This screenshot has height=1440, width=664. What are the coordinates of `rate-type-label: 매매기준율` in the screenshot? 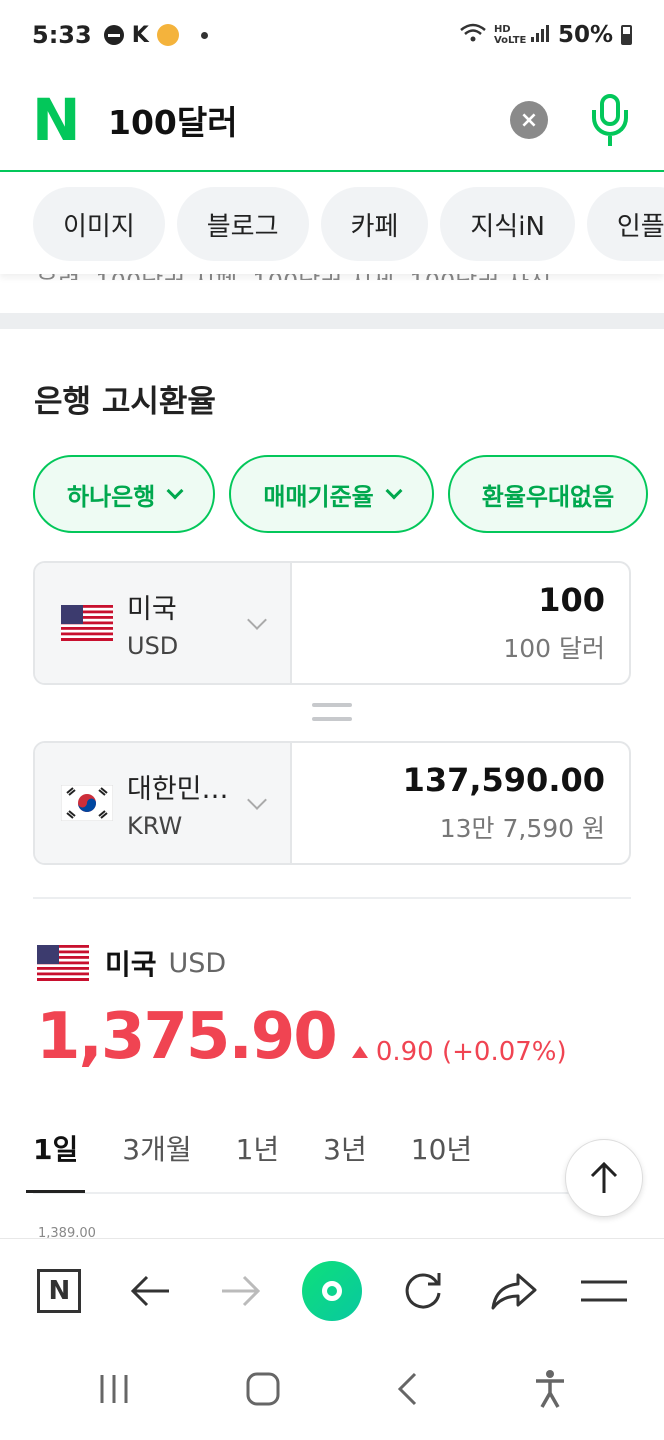 It's located at (318, 496).